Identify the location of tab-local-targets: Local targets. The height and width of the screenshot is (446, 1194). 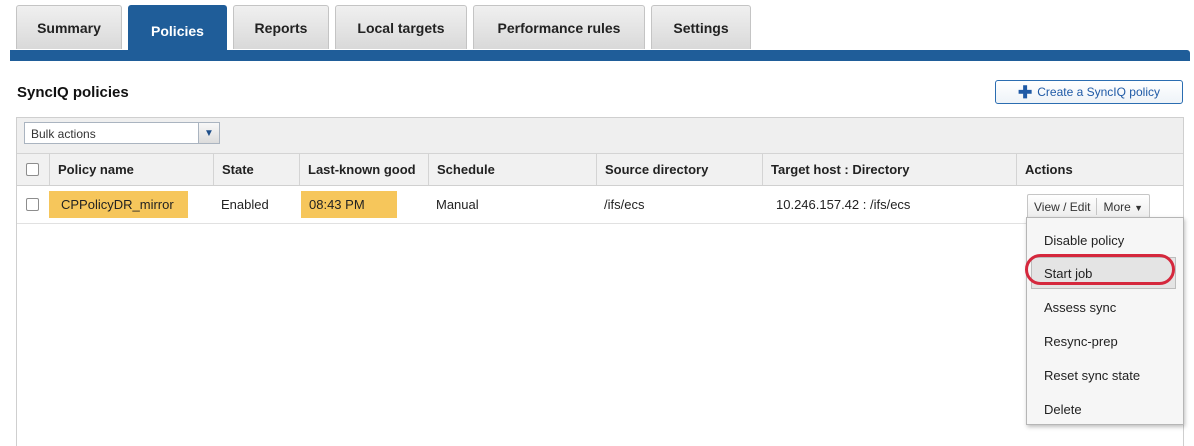
(401, 27).